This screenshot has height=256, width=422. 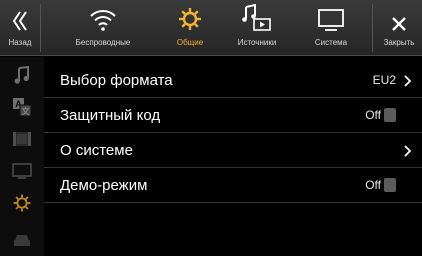 I want to click on sidebar-item-vehicle, so click(x=22, y=242).